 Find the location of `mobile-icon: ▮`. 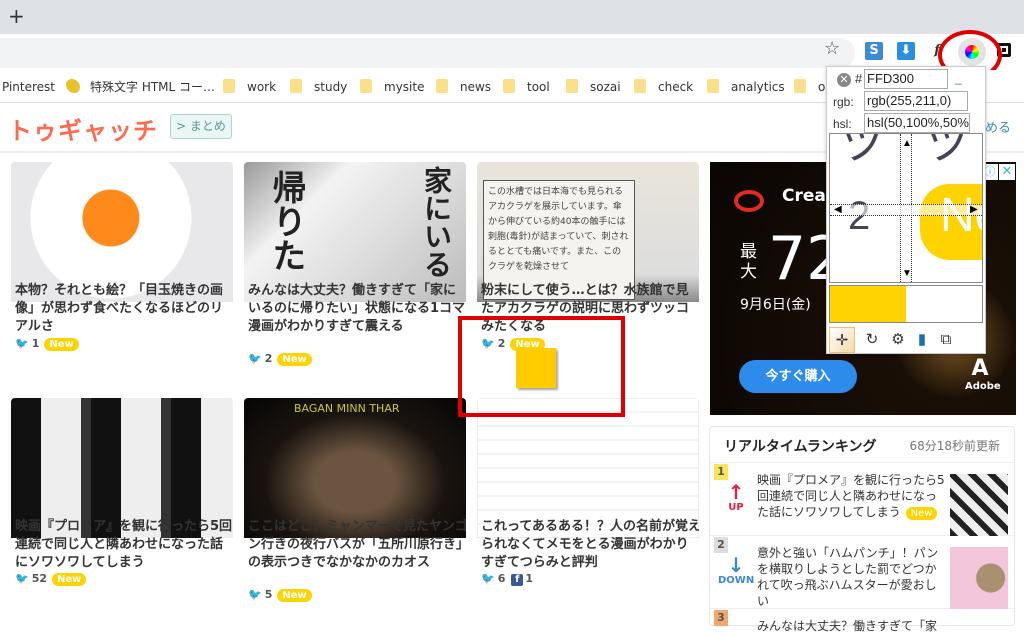

mobile-icon: ▮ is located at coordinates (922, 340).